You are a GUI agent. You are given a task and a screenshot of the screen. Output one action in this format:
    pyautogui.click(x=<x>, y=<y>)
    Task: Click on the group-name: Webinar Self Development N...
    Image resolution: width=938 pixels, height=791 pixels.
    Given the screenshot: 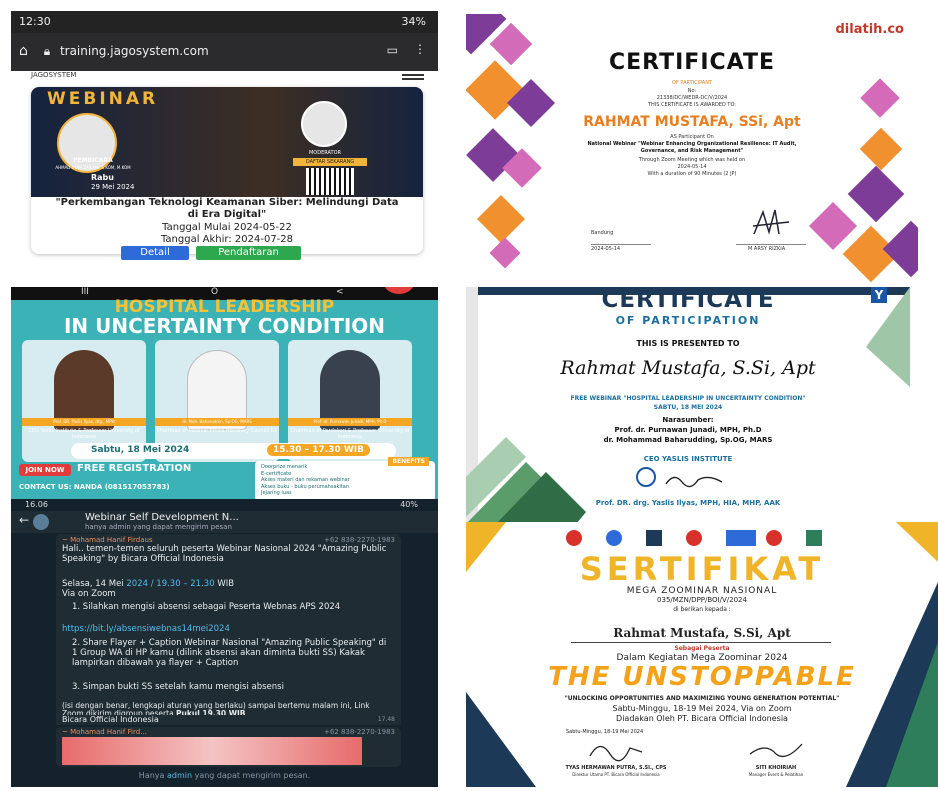 What is the action you would take?
    pyautogui.click(x=162, y=517)
    